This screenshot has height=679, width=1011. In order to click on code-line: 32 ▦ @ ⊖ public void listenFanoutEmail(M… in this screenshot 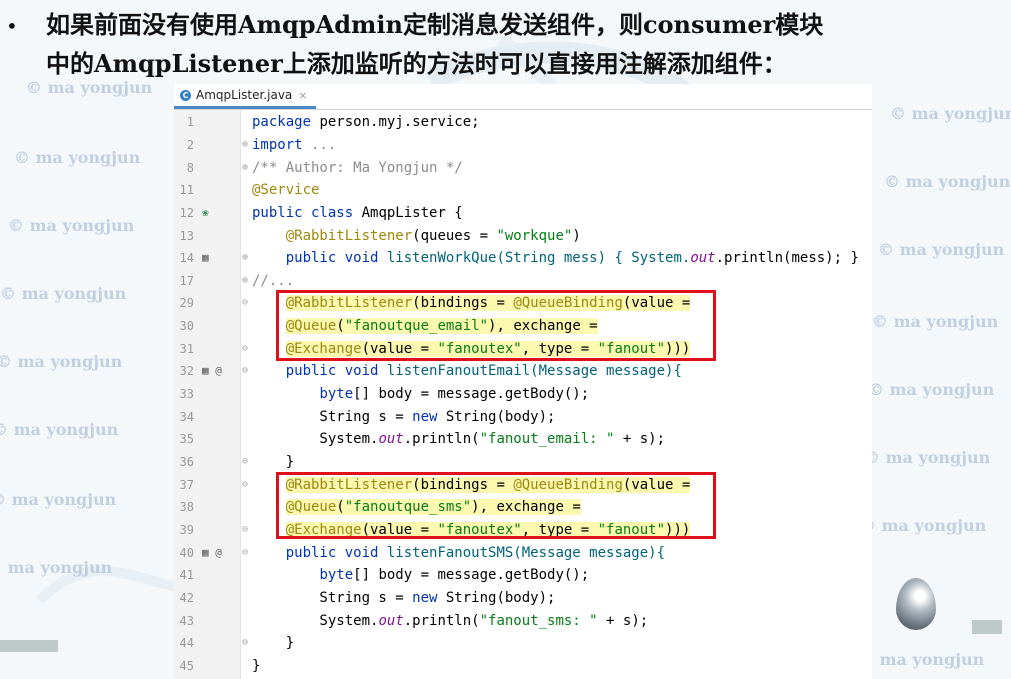, I will do `click(523, 371)`.